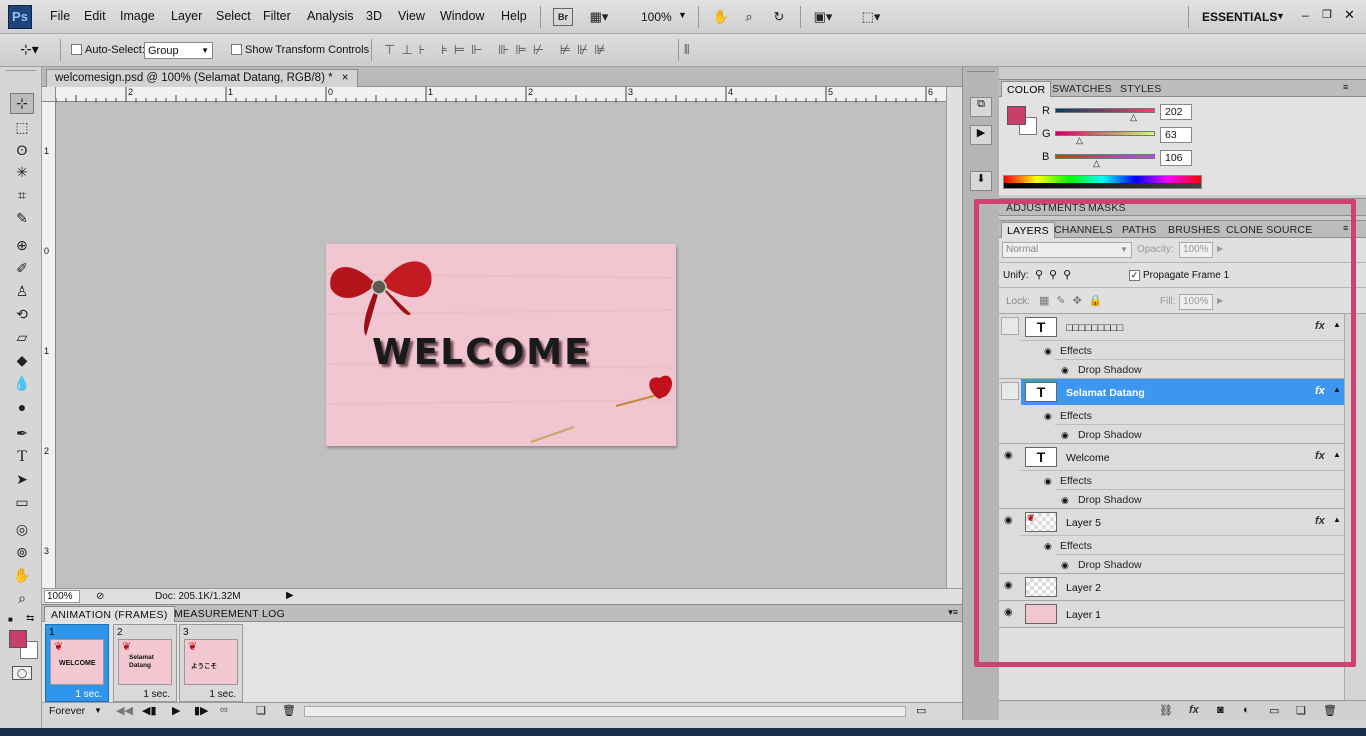  What do you see at coordinates (1349, 15) in the screenshot?
I see `close-icon: ✕` at bounding box center [1349, 15].